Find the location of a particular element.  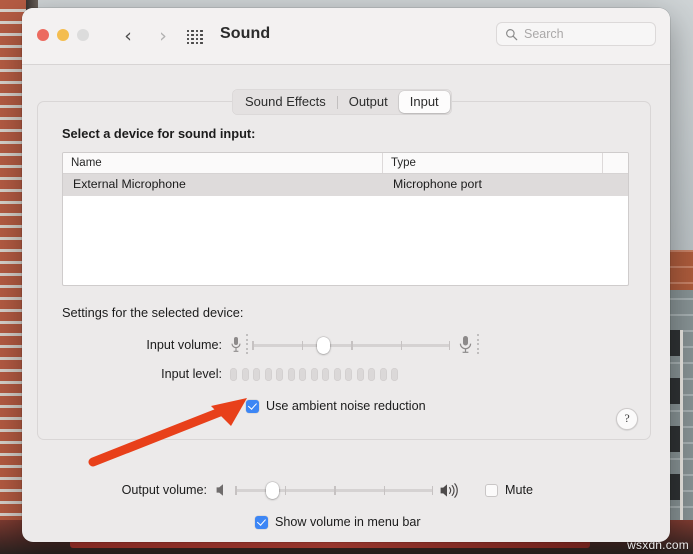

zoom-button is located at coordinates (83, 35).